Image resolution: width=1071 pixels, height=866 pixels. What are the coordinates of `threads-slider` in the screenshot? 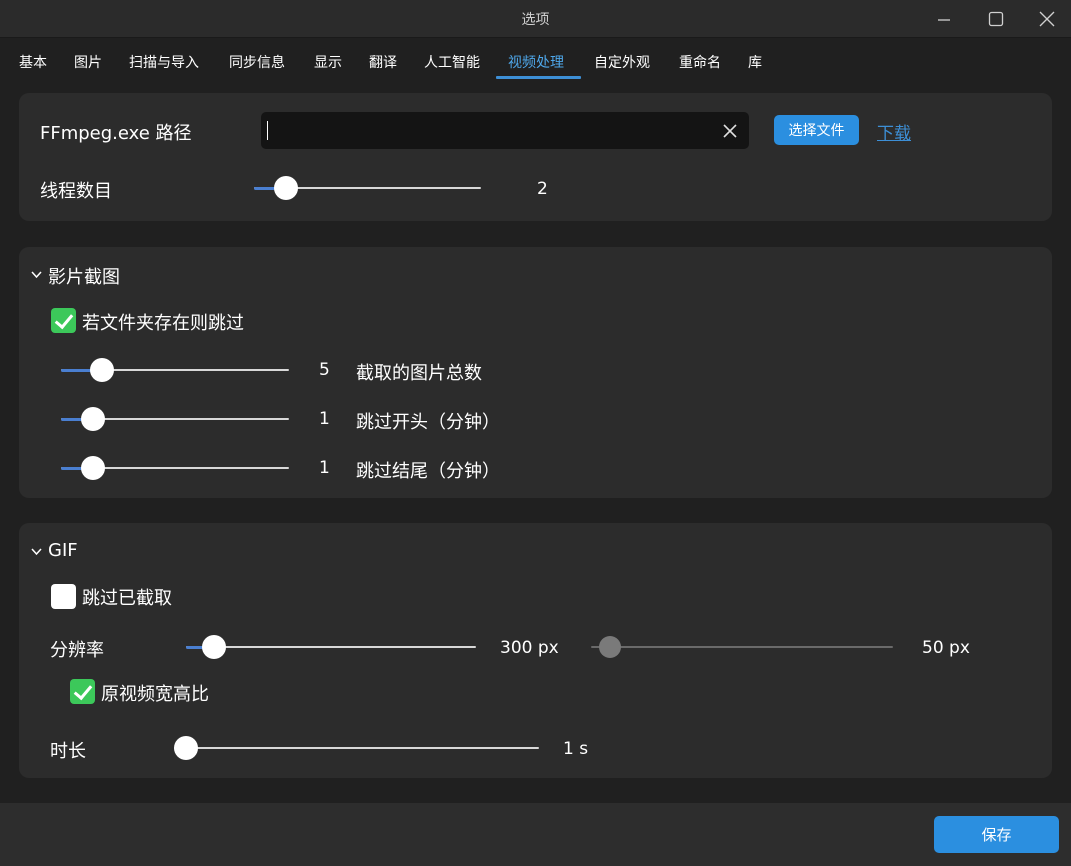 It's located at (367, 188).